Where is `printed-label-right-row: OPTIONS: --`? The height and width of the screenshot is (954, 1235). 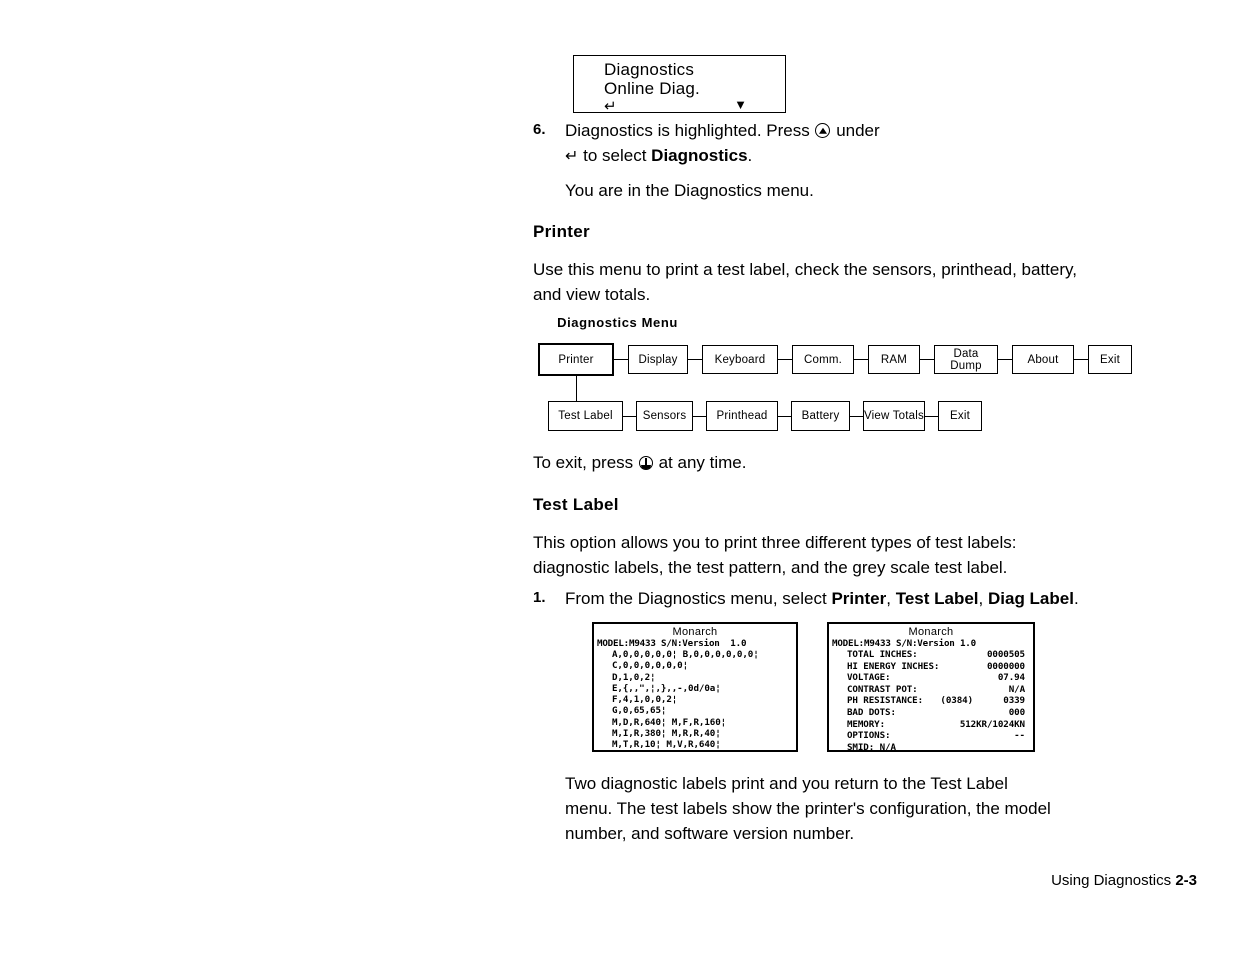
printed-label-right-row: OPTIONS: -- is located at coordinates (940, 736).